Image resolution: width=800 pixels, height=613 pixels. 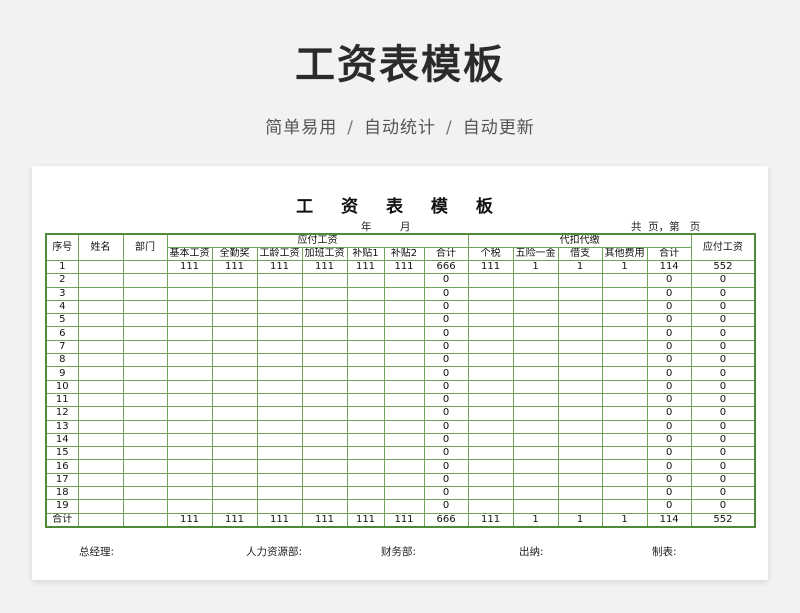 I want to click on row-payable-cell: 666, so click(x=446, y=267).